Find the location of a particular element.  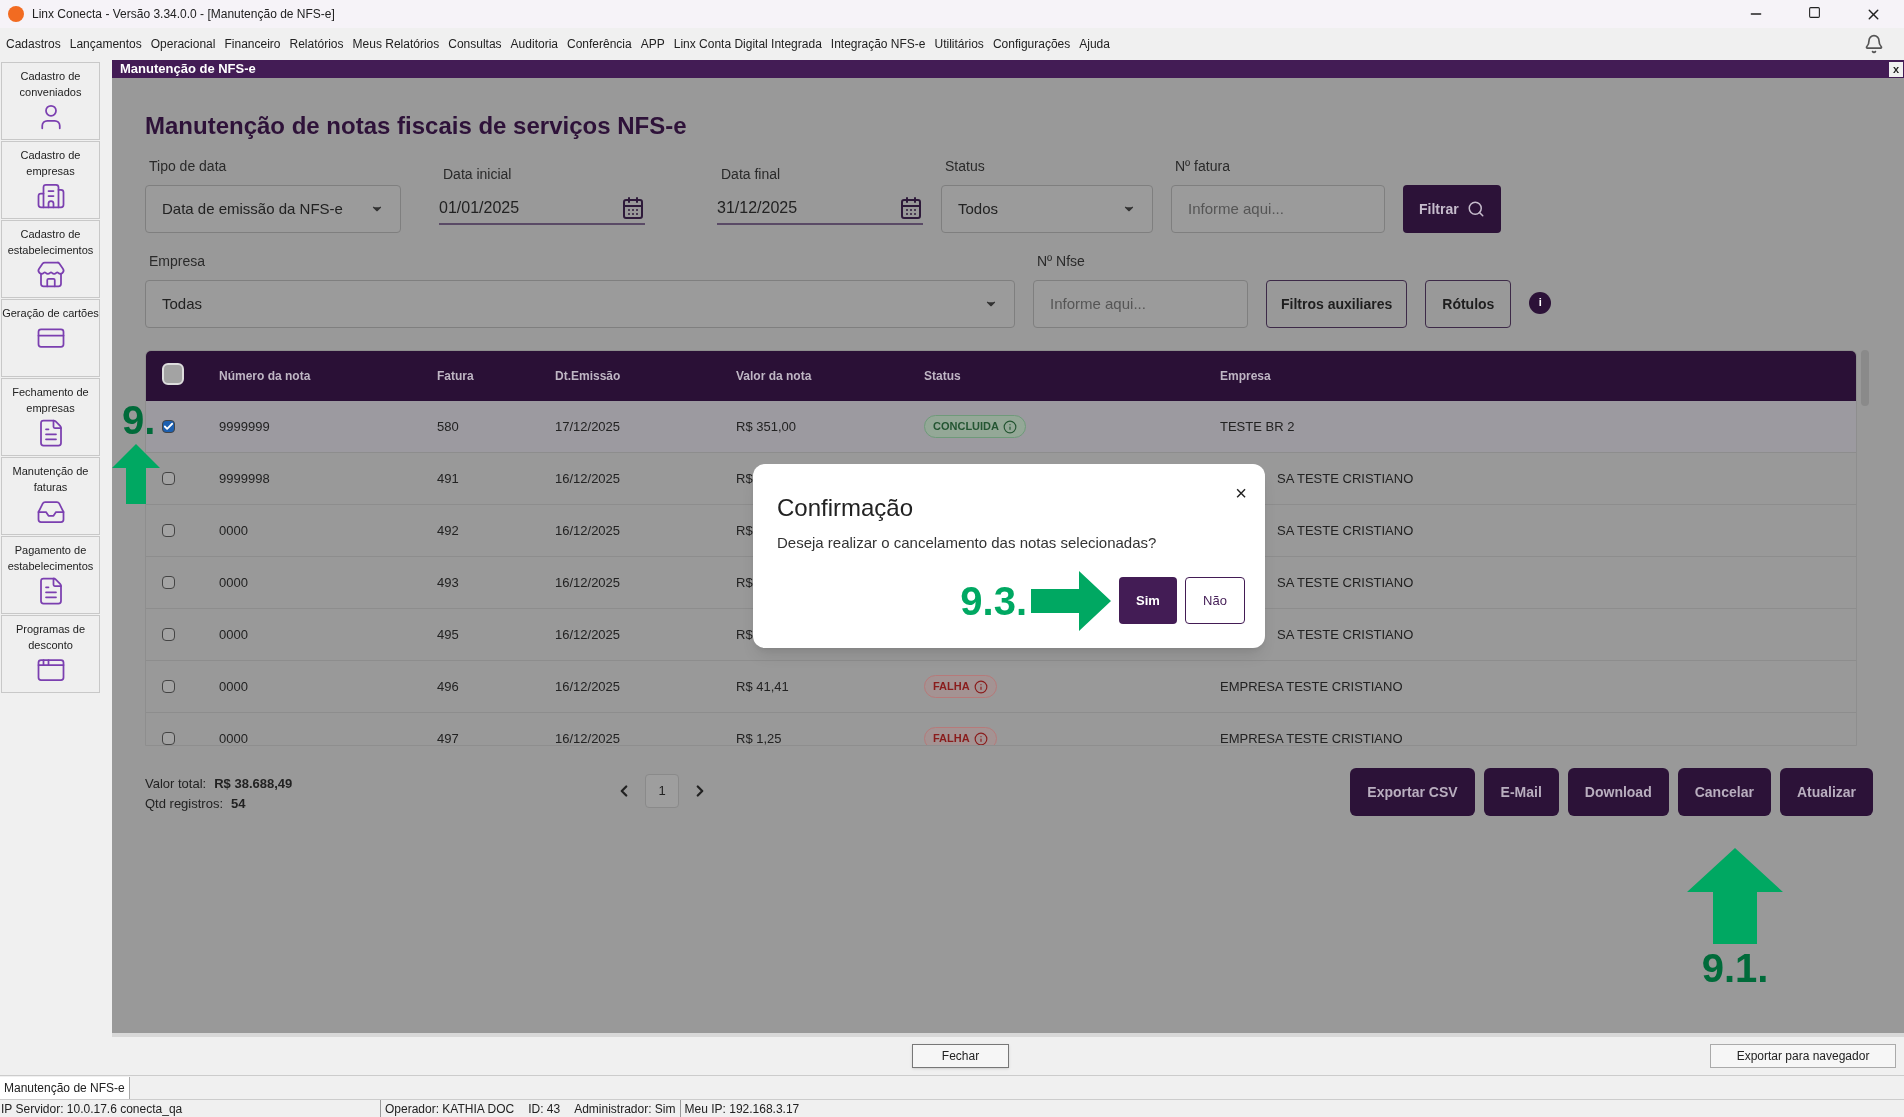

yes-button: Sim is located at coordinates (1148, 600).